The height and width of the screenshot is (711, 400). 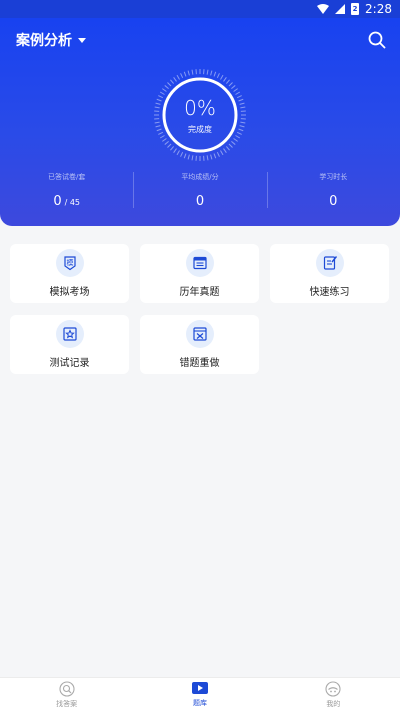 I want to click on past-papers-card: 历年真题, so click(x=199, y=273).